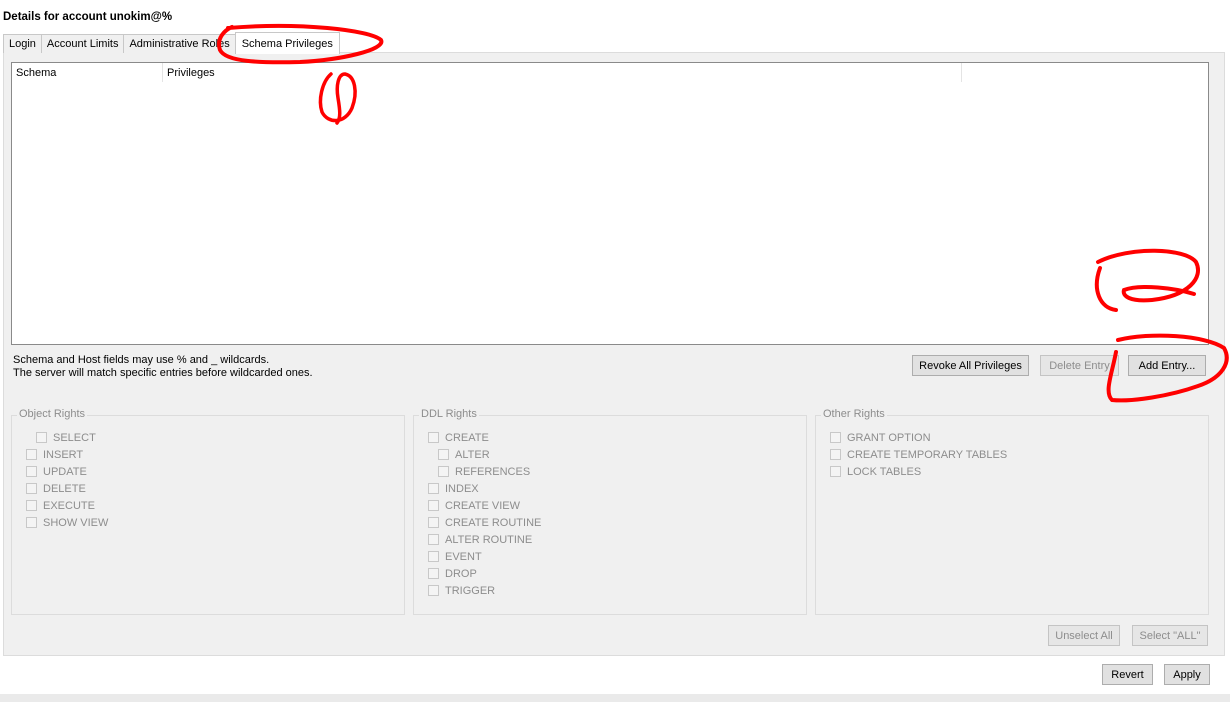 The width and height of the screenshot is (1230, 702). I want to click on column-header-privileges: Privileges, so click(562, 72).